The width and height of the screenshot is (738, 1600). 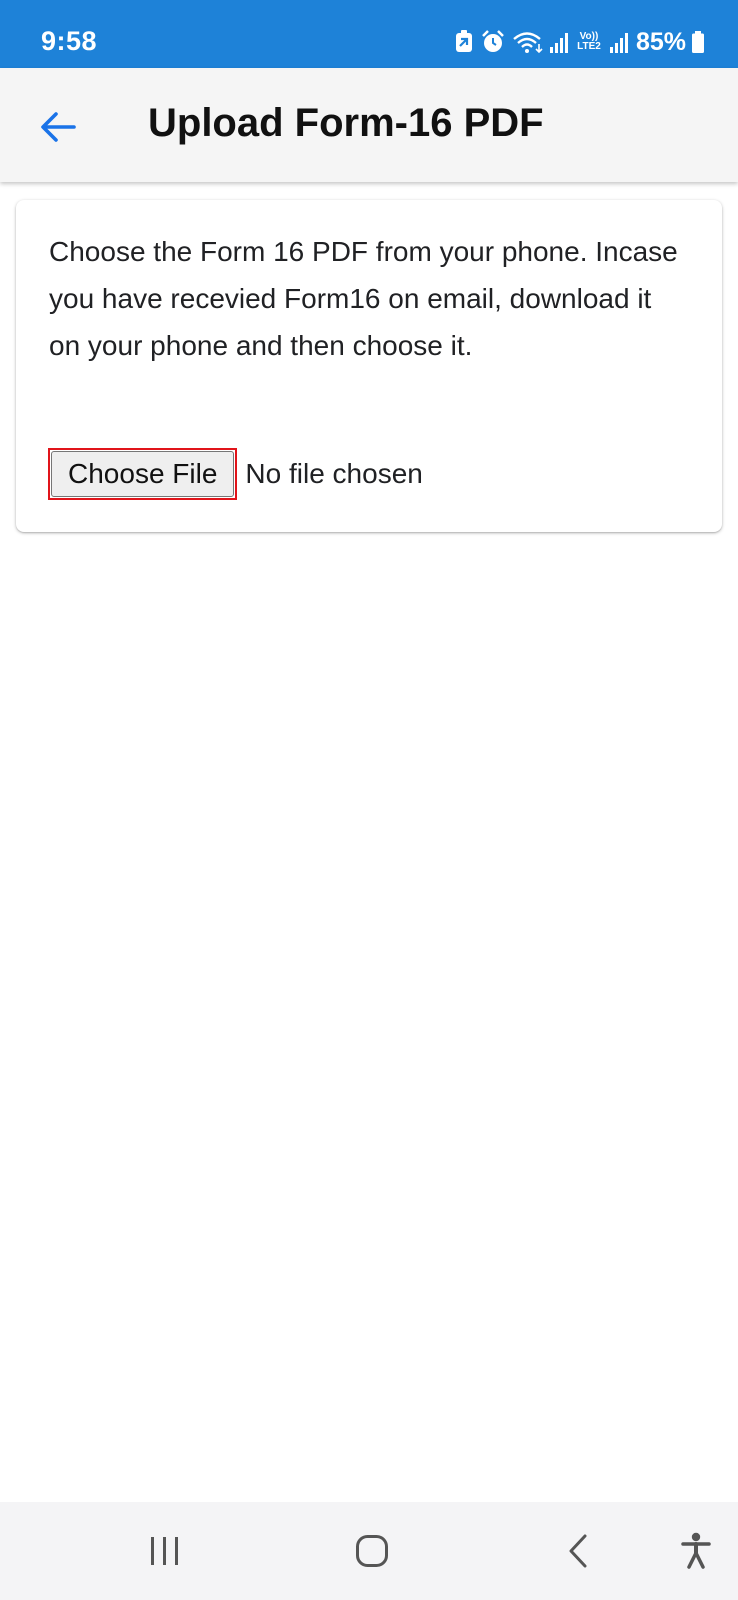 I want to click on accessibility-icon, so click(x=696, y=1551).